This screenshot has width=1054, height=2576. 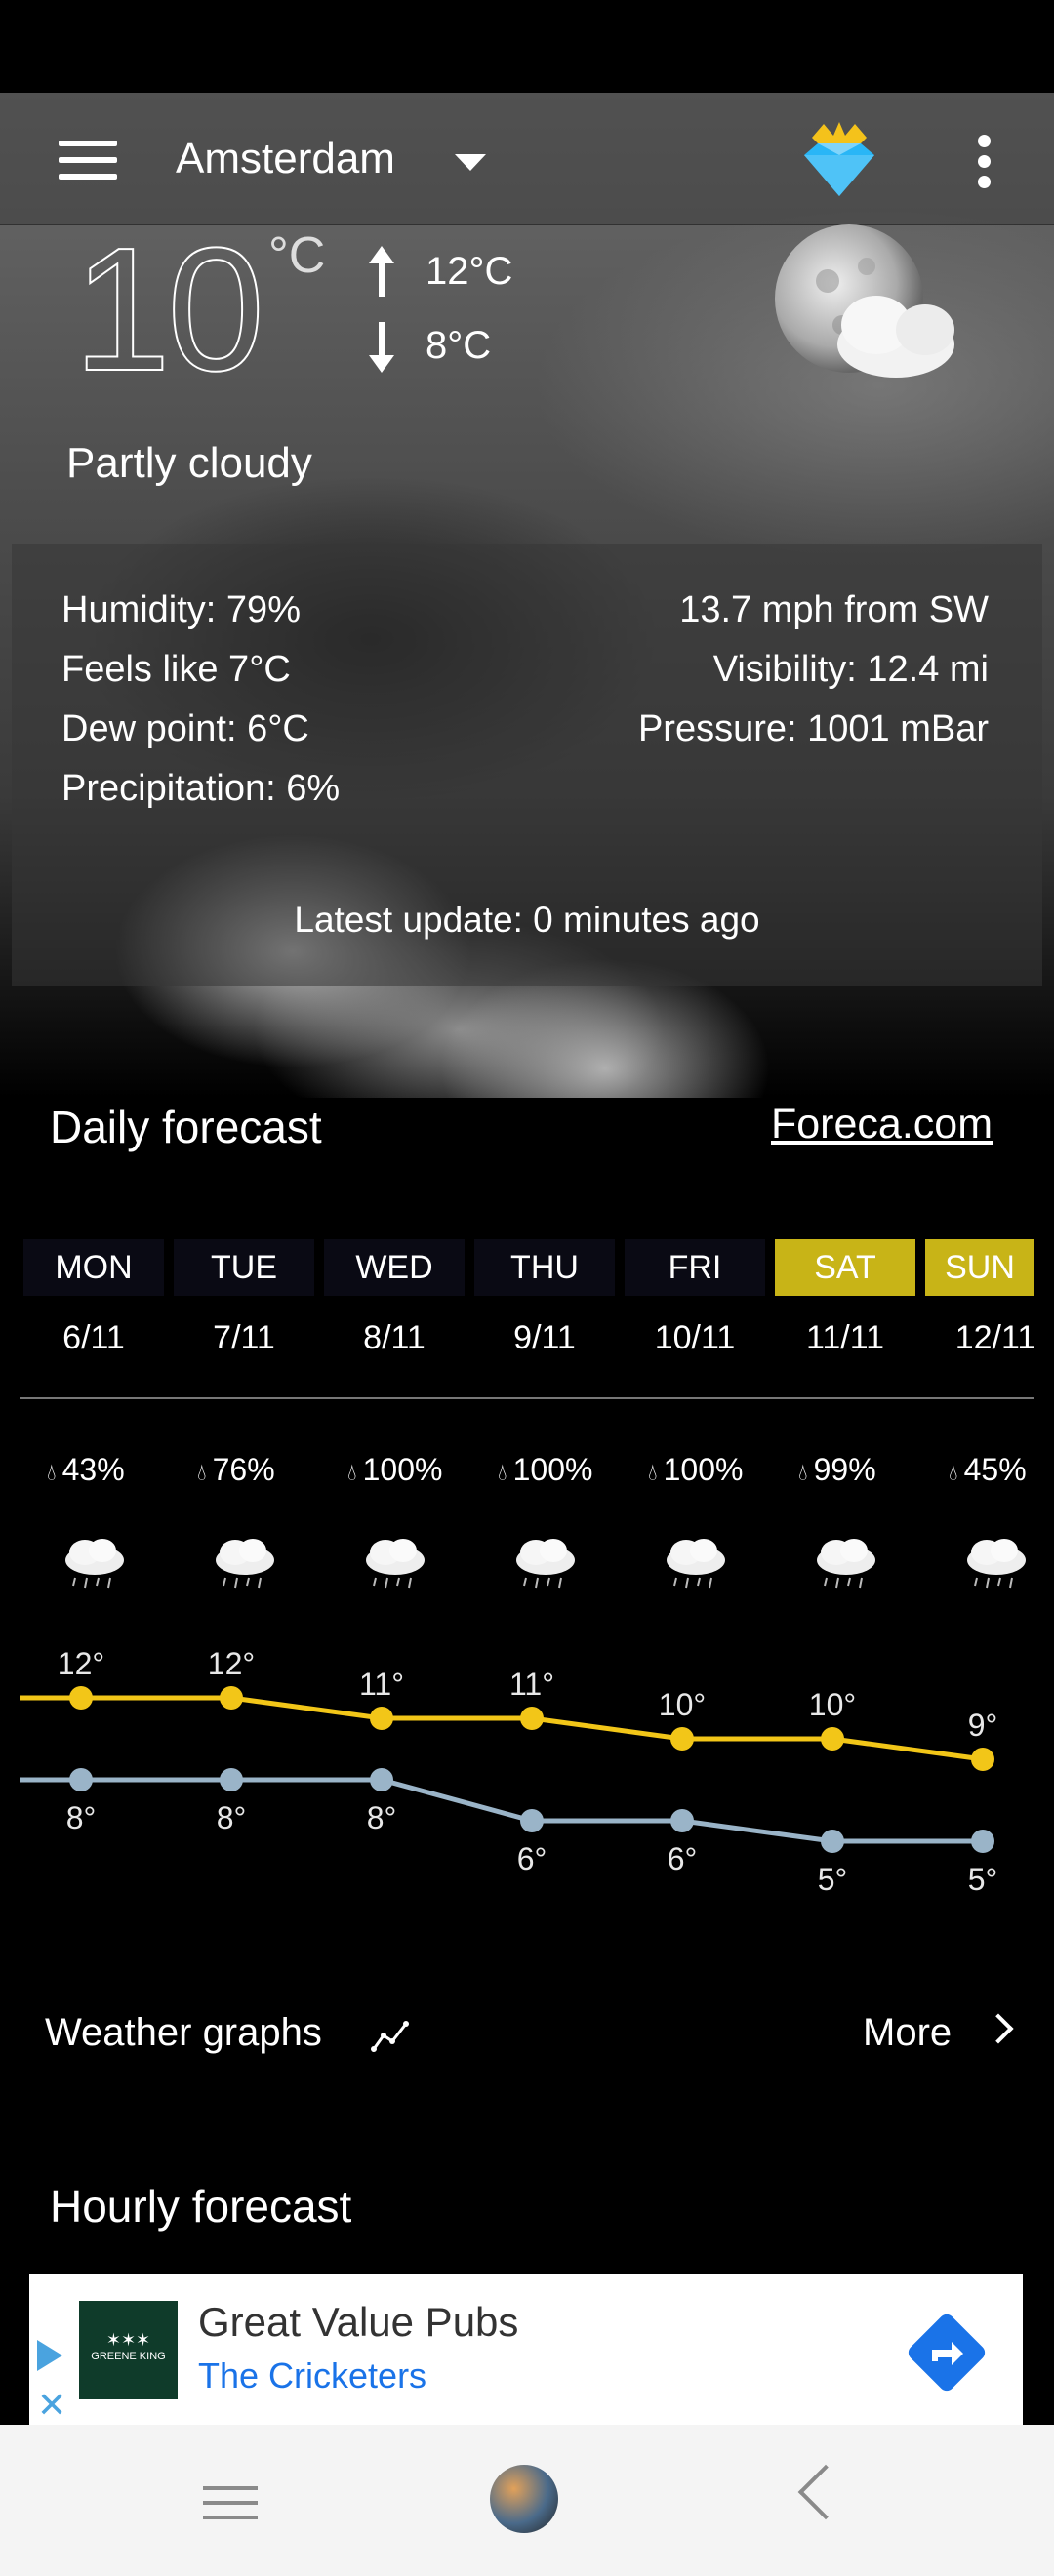 I want to click on ad-logo: ✶✶✶ GREENE KING, so click(x=128, y=2350).